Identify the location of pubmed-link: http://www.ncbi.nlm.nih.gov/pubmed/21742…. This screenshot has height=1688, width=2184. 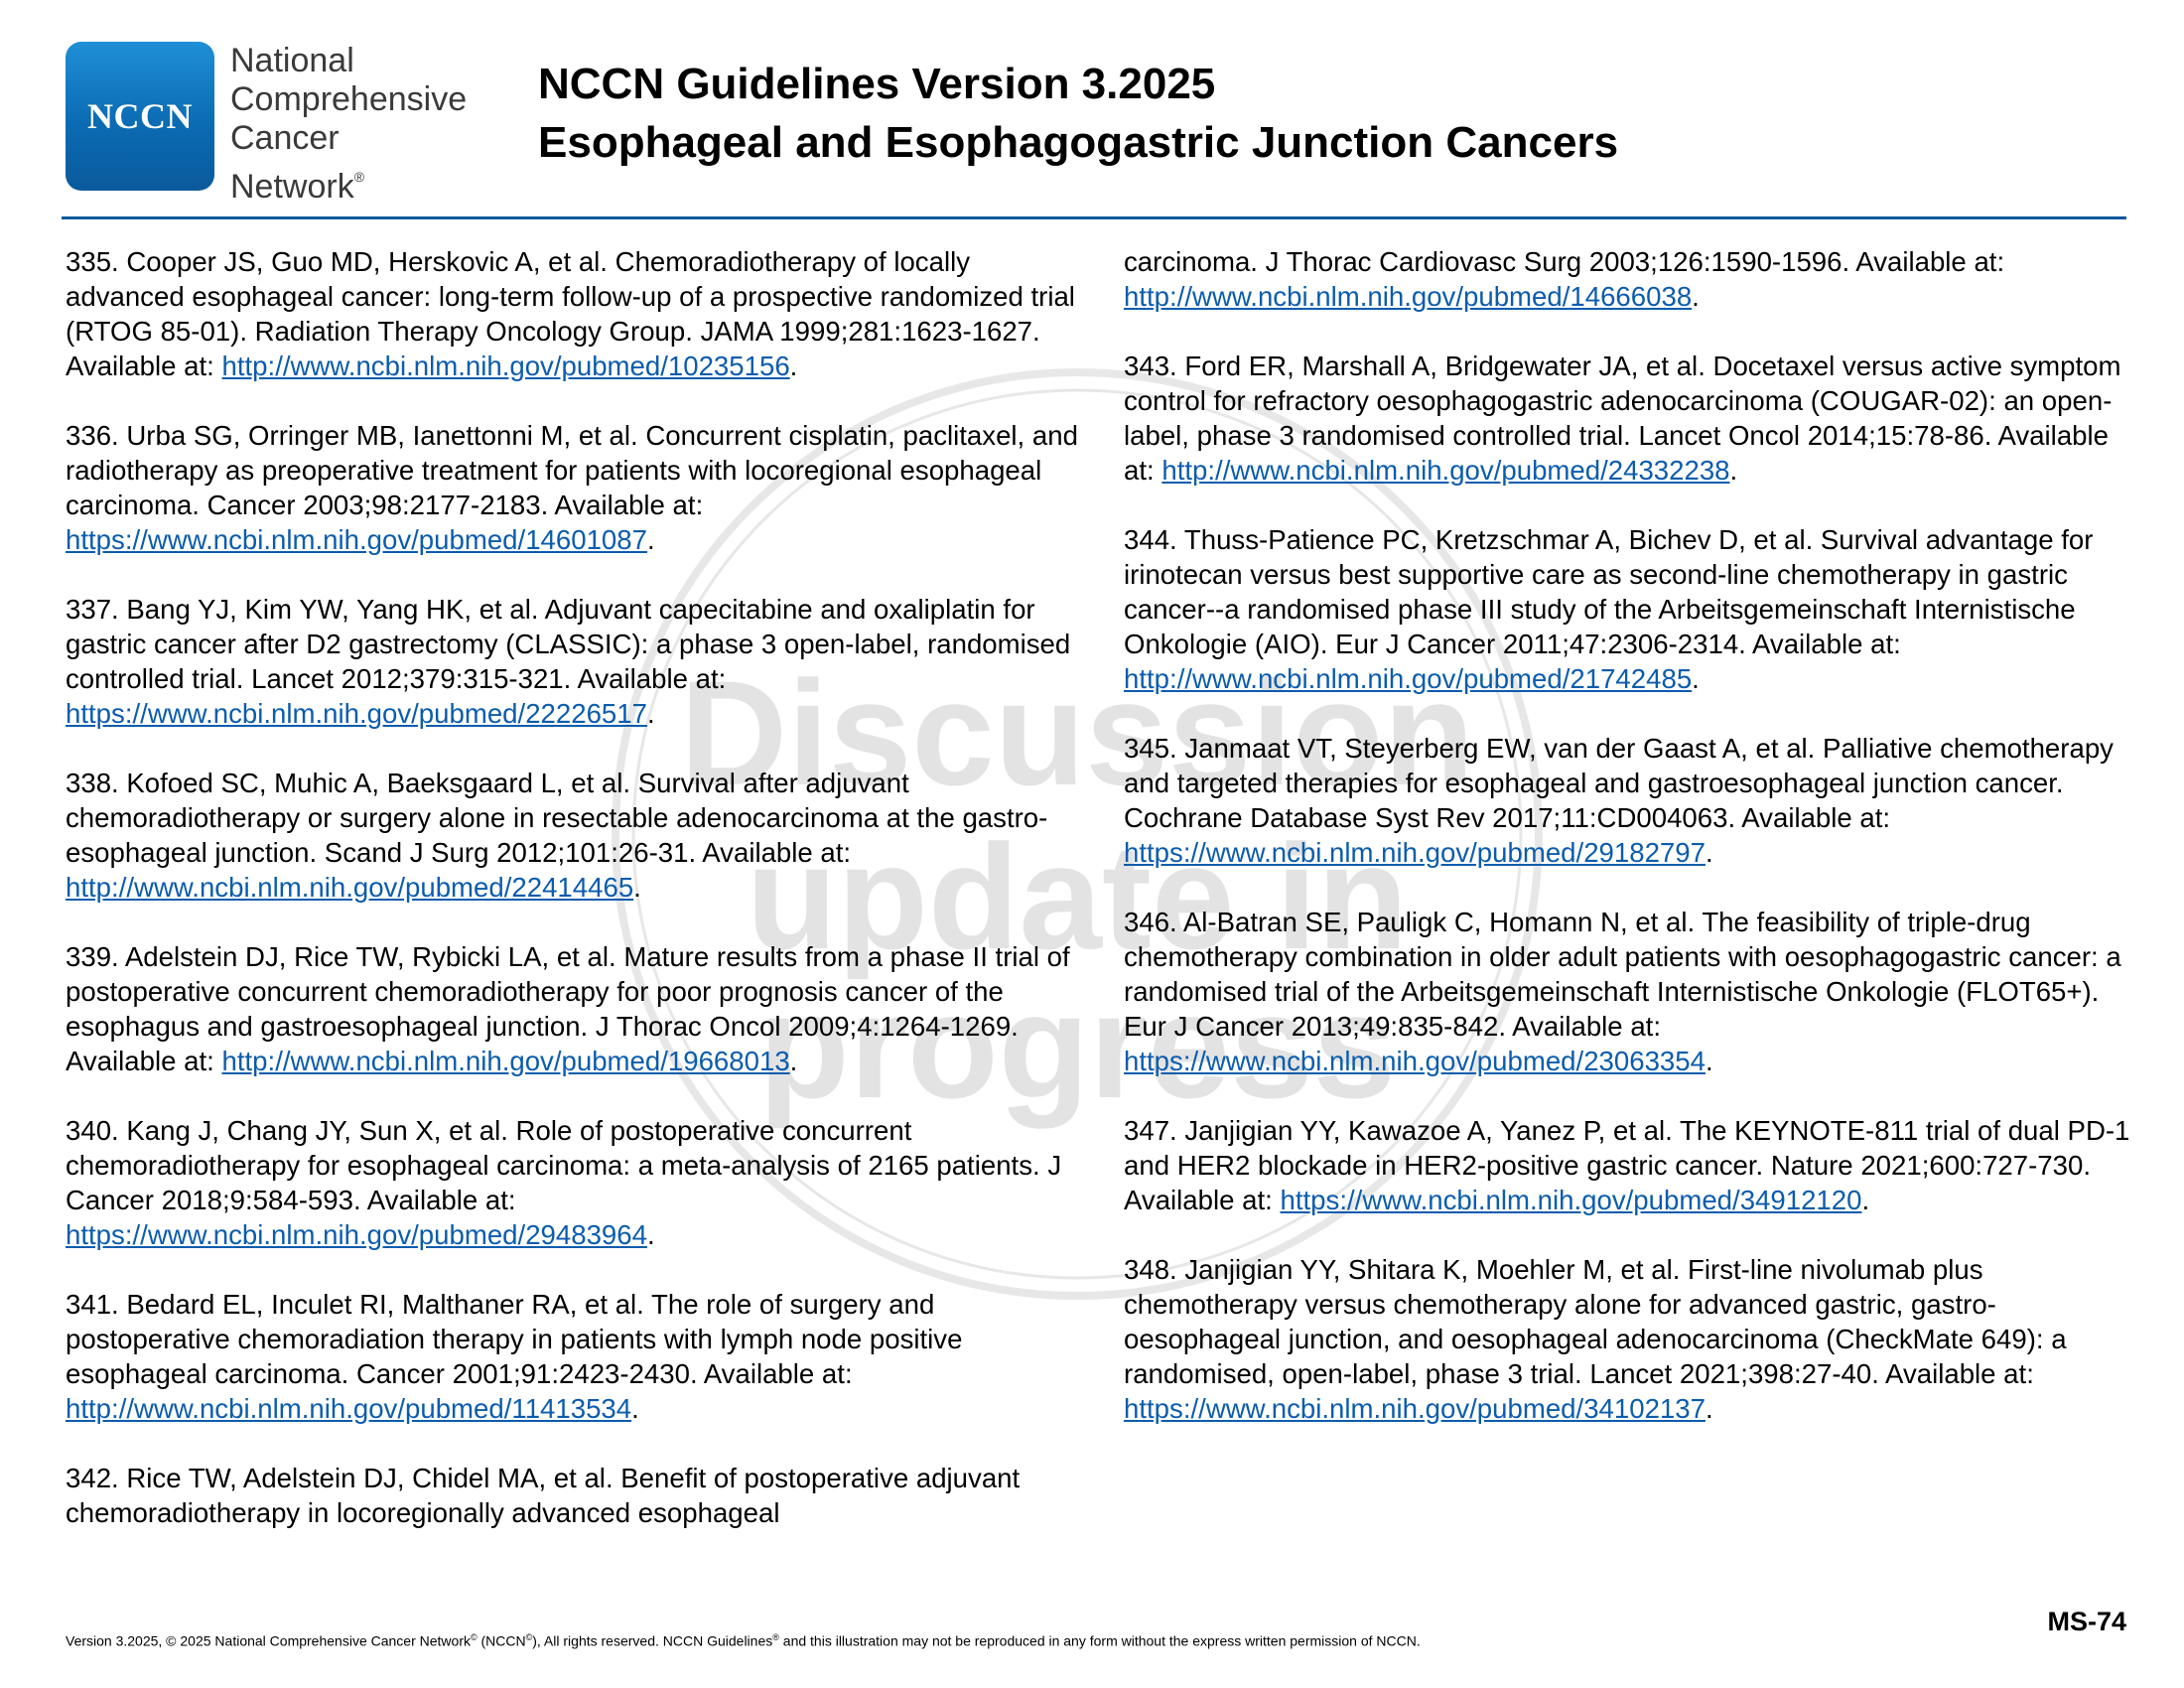
(1408, 678).